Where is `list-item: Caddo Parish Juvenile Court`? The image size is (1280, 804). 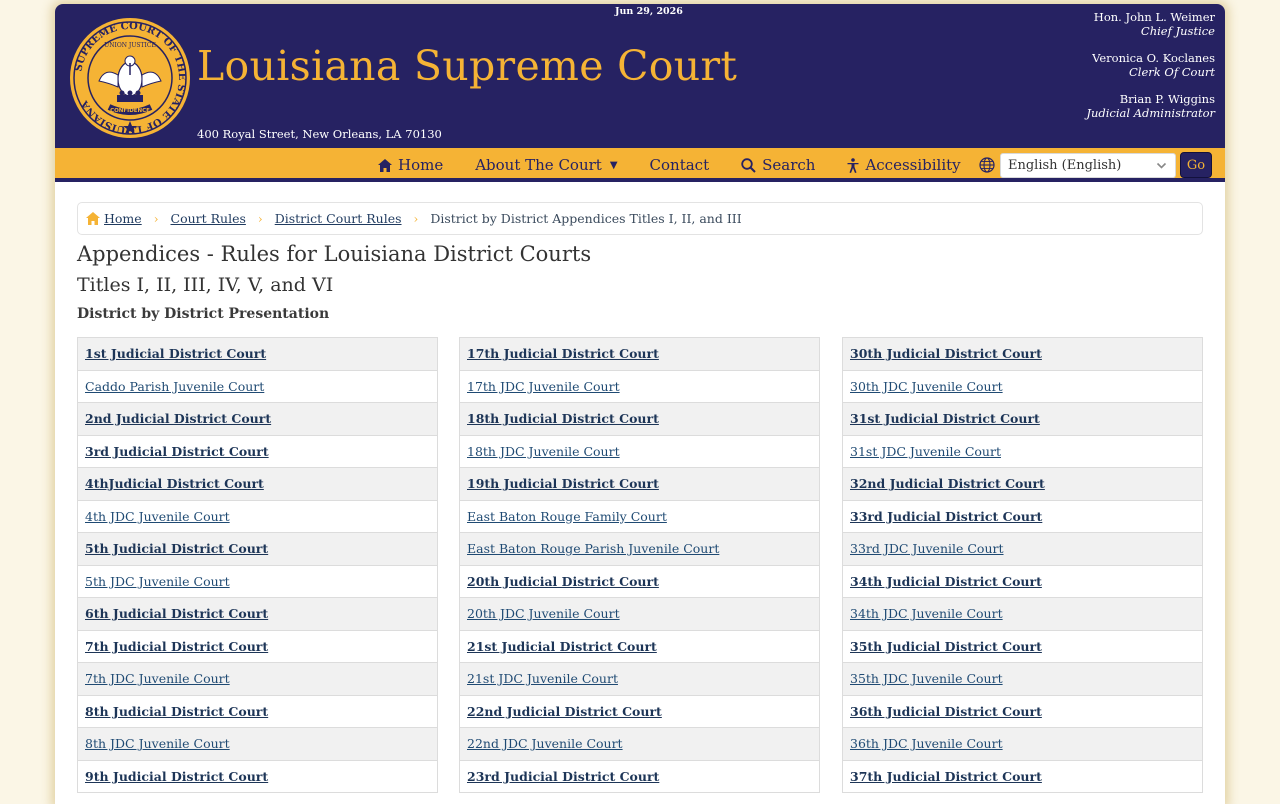
list-item: Caddo Parish Juvenile Court is located at coordinates (257, 387).